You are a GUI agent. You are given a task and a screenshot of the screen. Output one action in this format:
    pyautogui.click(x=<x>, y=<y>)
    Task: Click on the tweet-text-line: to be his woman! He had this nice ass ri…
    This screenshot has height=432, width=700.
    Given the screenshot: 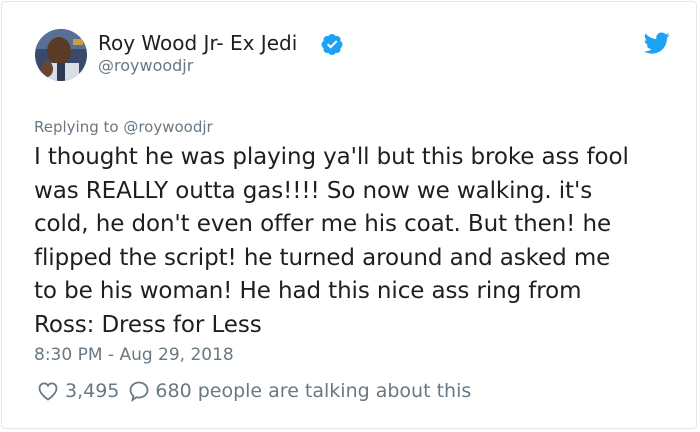 What is the action you would take?
    pyautogui.click(x=308, y=291)
    